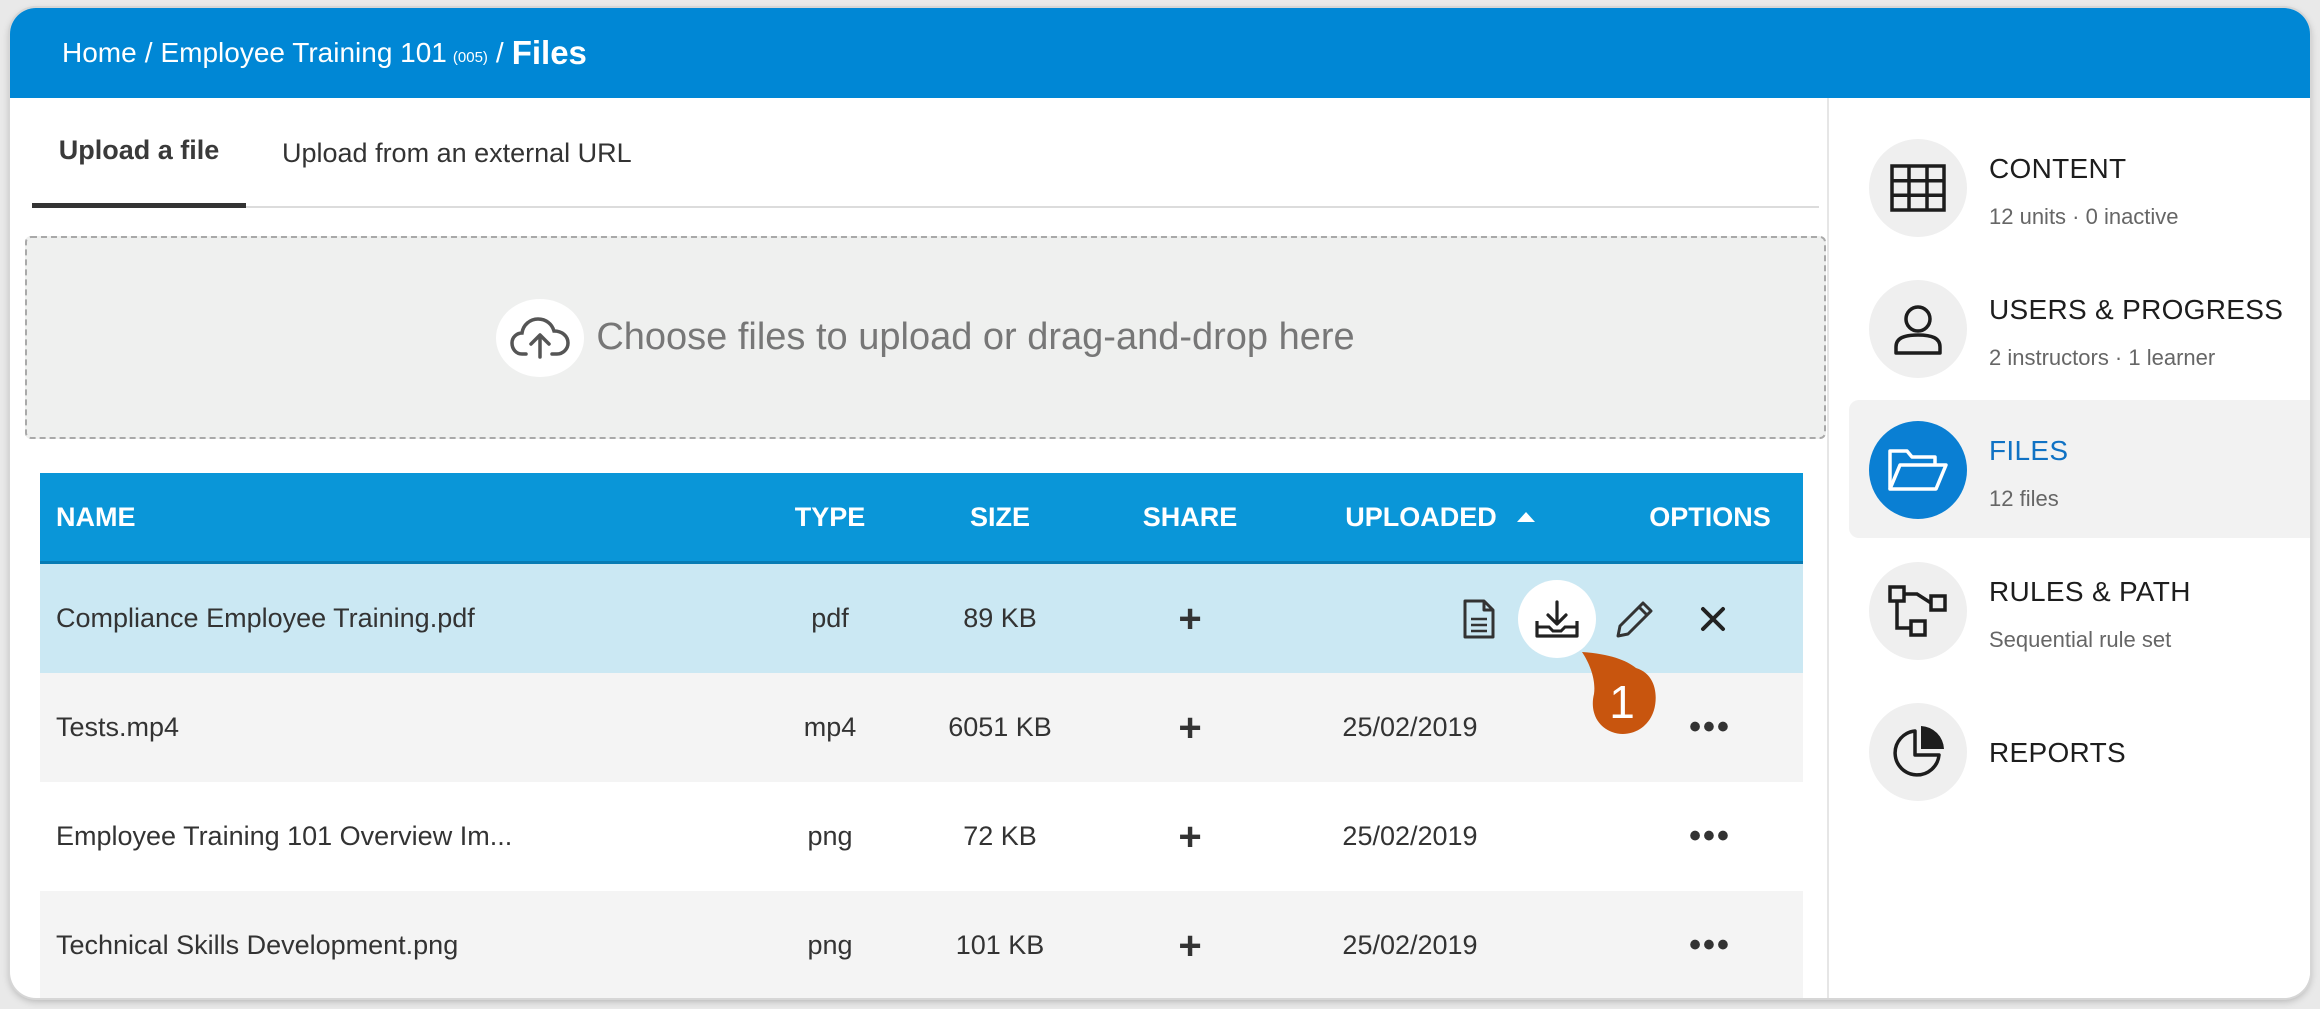 The height and width of the screenshot is (1009, 2320). Describe the element at coordinates (1000, 517) in the screenshot. I see `header-size: SIZE` at that location.